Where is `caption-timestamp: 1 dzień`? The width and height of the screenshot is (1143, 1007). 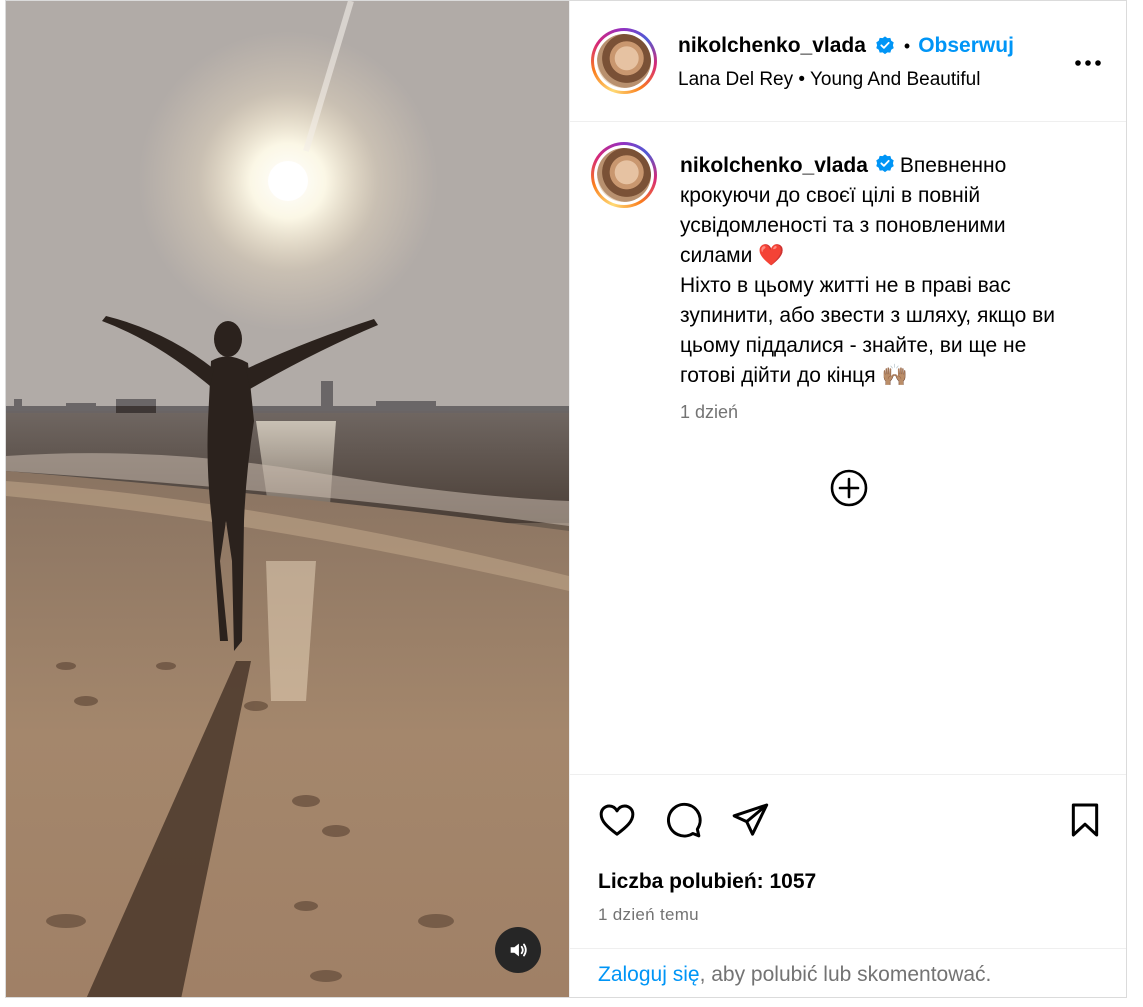
caption-timestamp: 1 dzień is located at coordinates (709, 412).